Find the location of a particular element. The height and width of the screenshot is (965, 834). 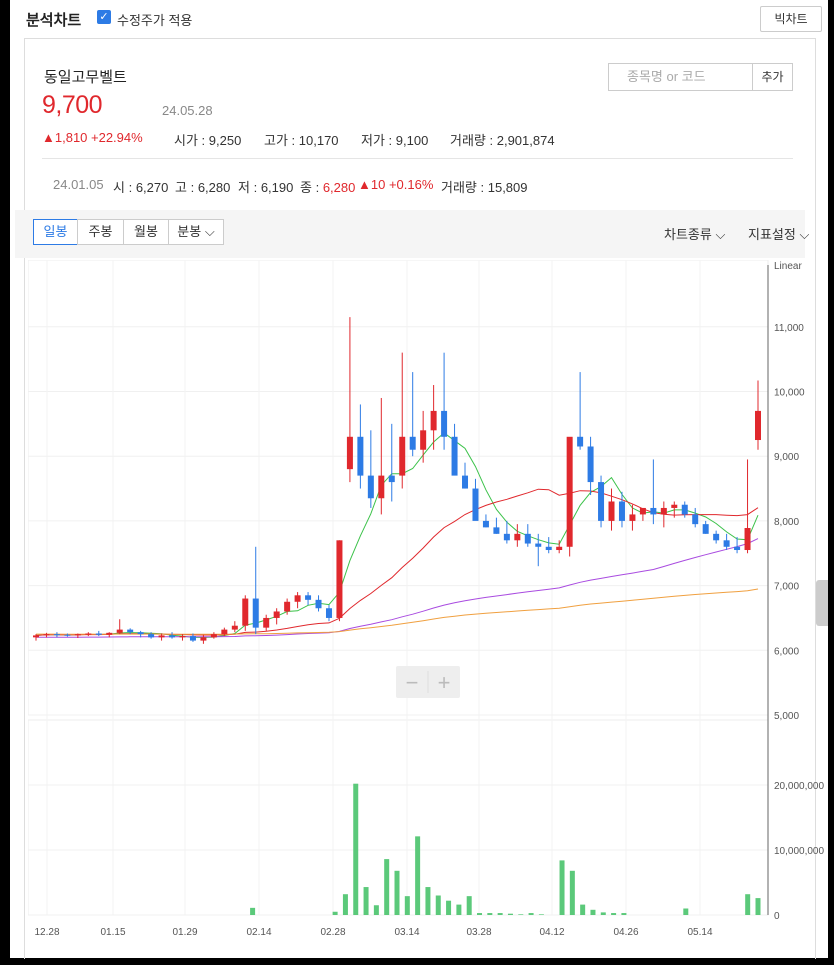

price-date: 24.05.28 is located at coordinates (187, 110).